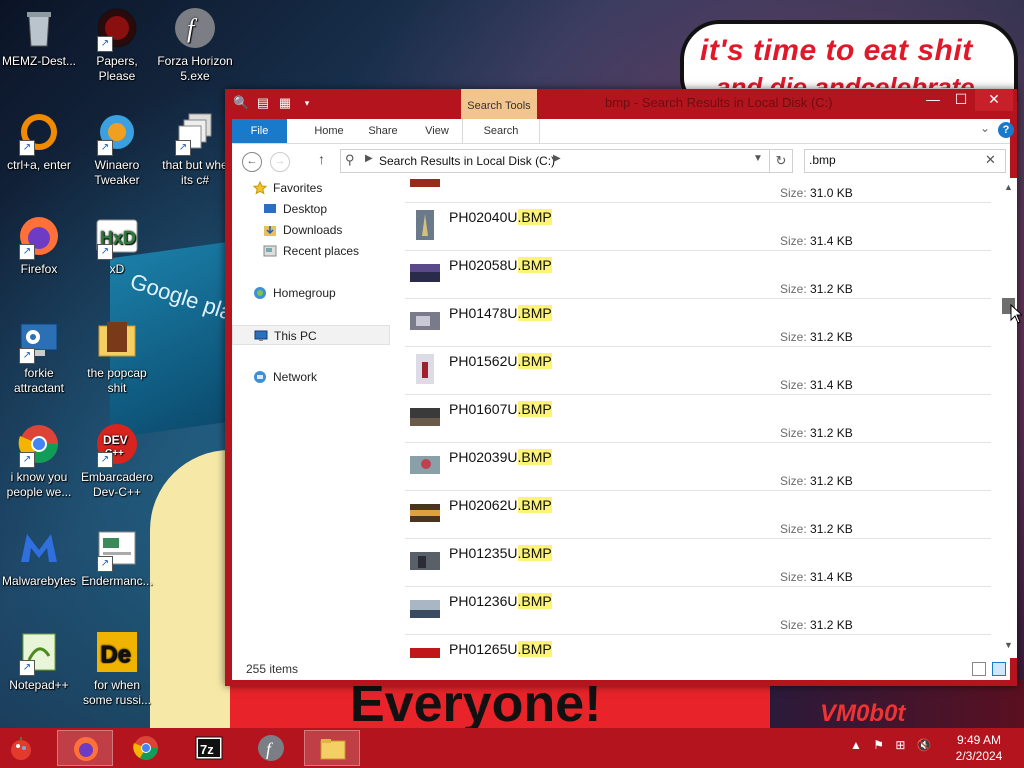 The width and height of the screenshot is (1024, 768). Describe the element at coordinates (311, 230) in the screenshot. I see `nav-downloads: Downloads` at that location.